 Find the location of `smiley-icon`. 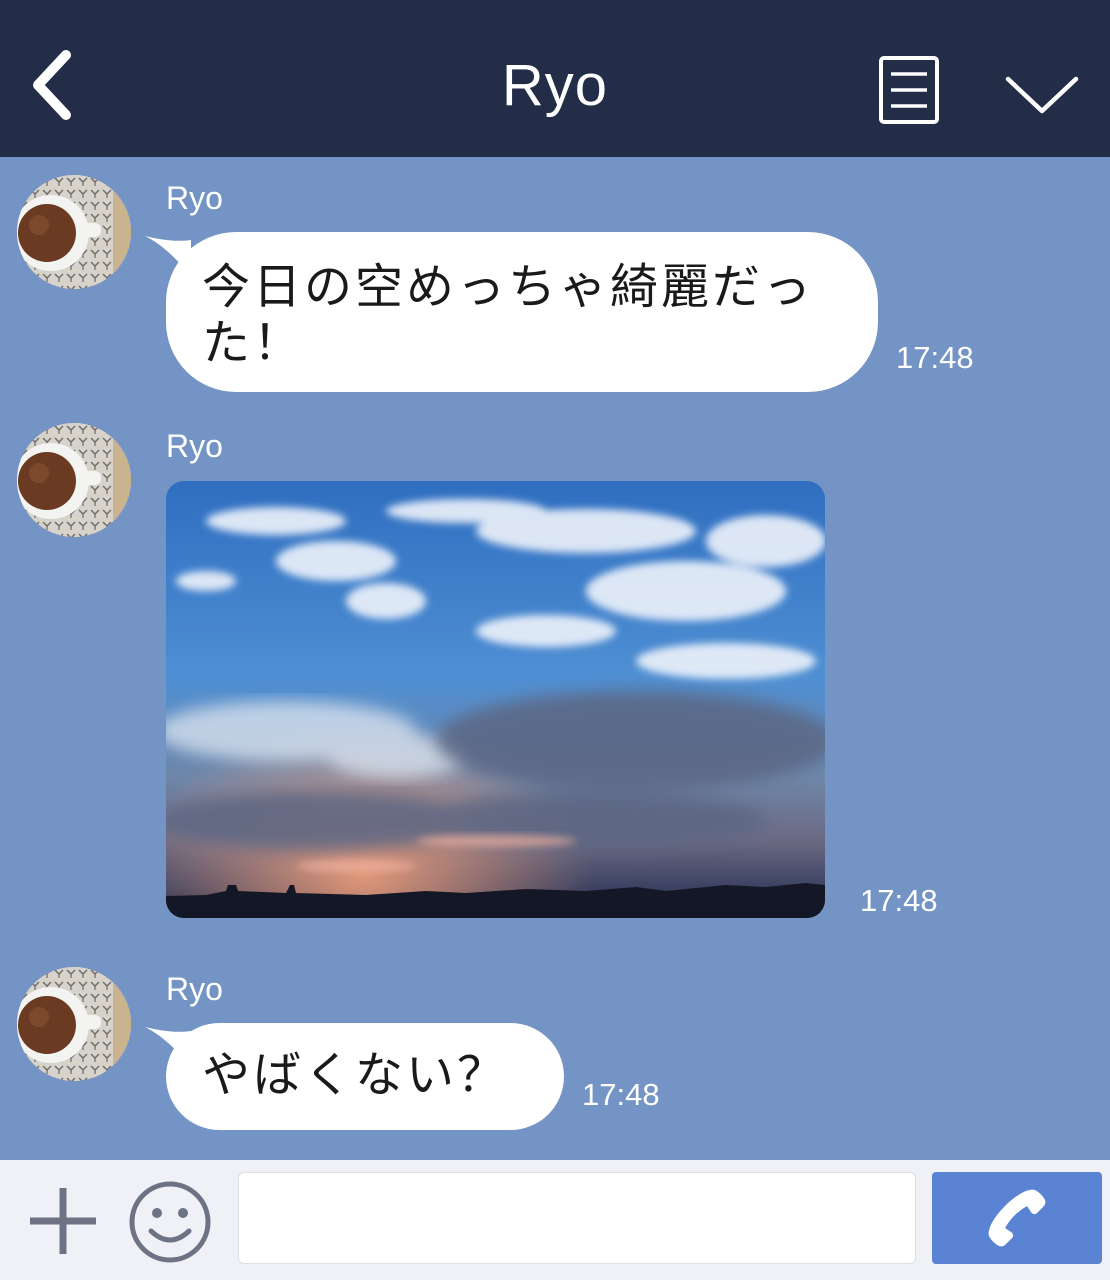

smiley-icon is located at coordinates (170, 1222).